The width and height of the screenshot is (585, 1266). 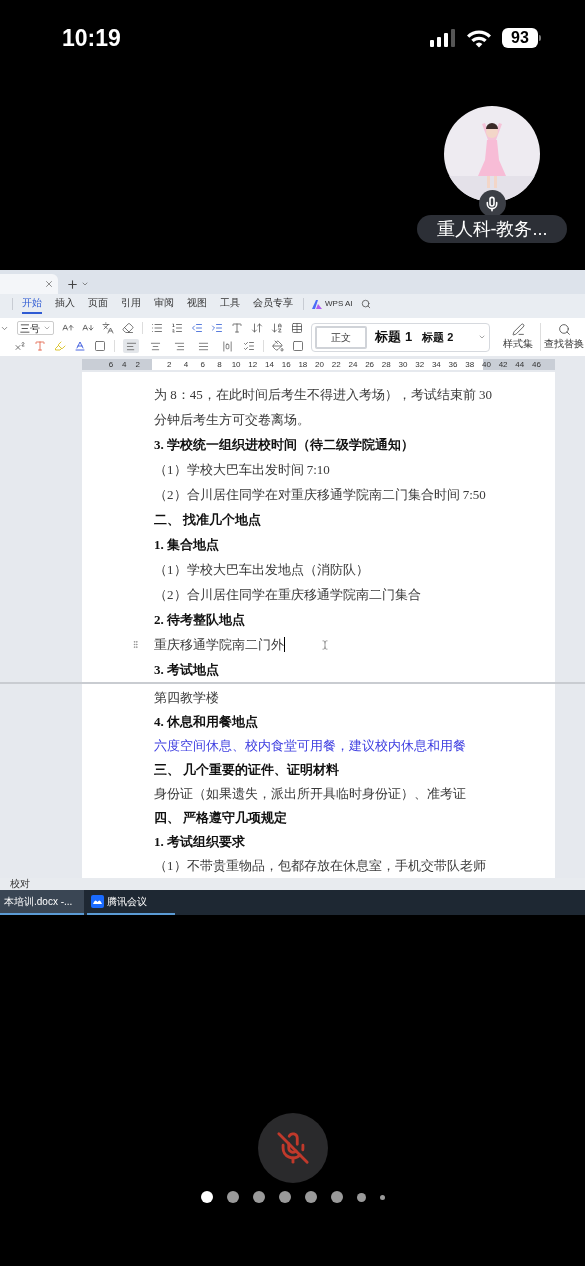 I want to click on signal-icon, so click(x=443, y=38).